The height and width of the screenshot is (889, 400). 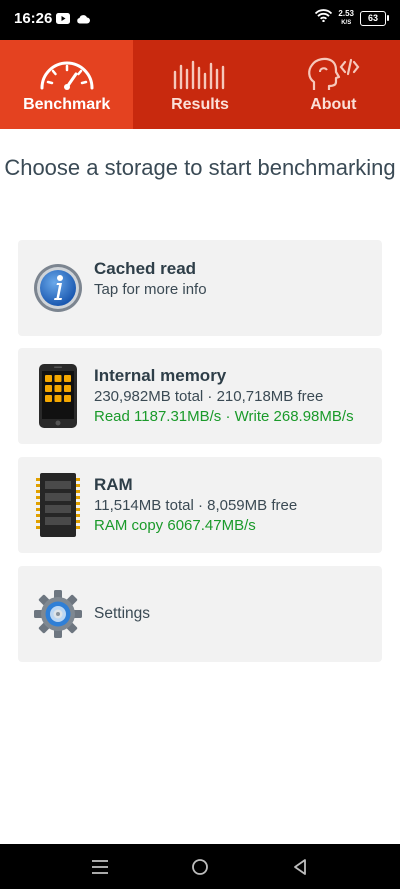 I want to click on internal-memory-title: Internal memory, so click(x=160, y=375).